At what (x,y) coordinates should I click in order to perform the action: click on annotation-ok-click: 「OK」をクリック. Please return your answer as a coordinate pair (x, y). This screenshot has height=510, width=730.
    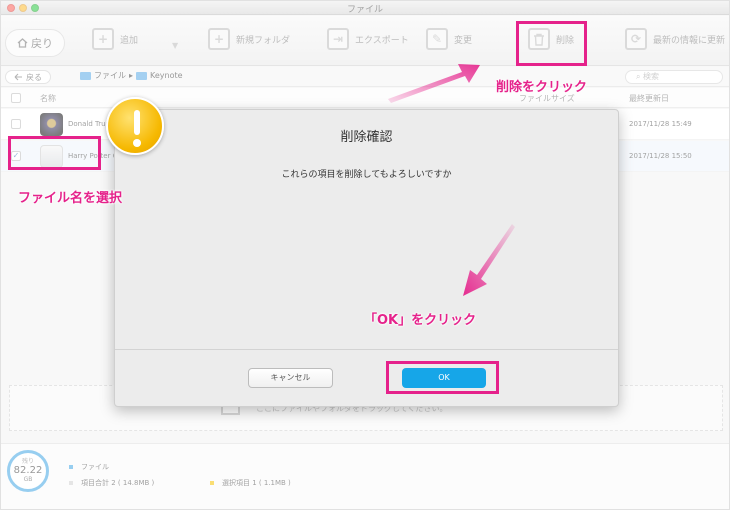
    Looking at the image, I should click on (420, 320).